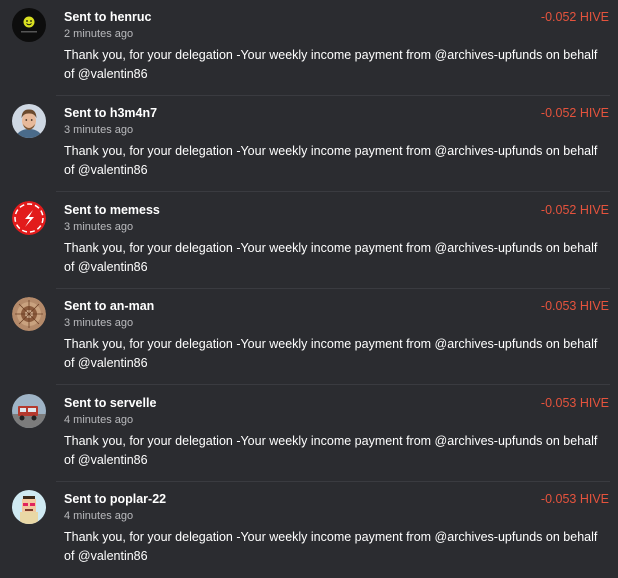  I want to click on transfer-recipient: Sent to an-man, so click(109, 306).